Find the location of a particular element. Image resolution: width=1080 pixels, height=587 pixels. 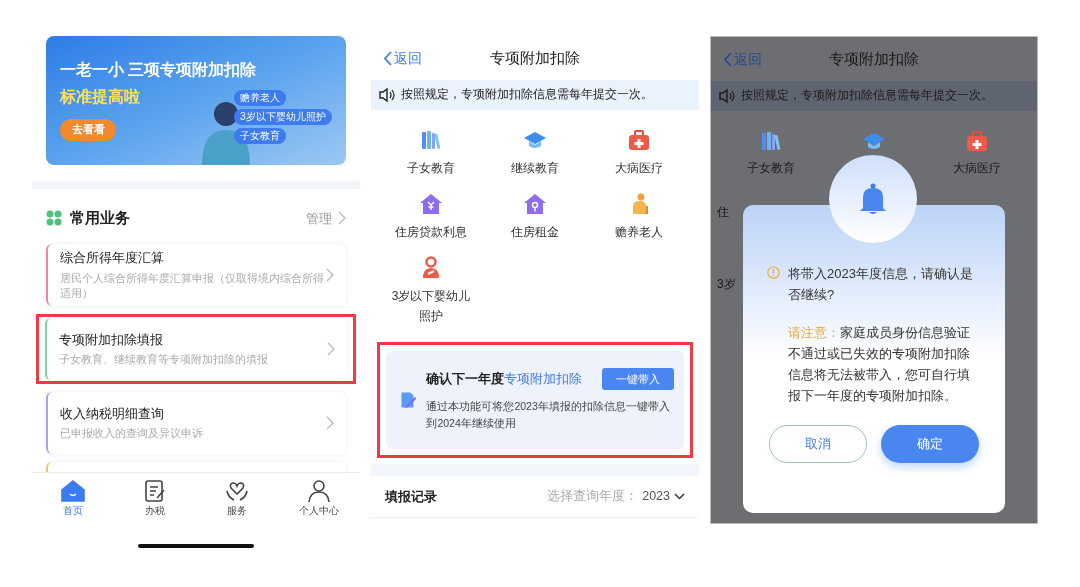

card-title: 收入纳税明细查询 is located at coordinates (112, 413).